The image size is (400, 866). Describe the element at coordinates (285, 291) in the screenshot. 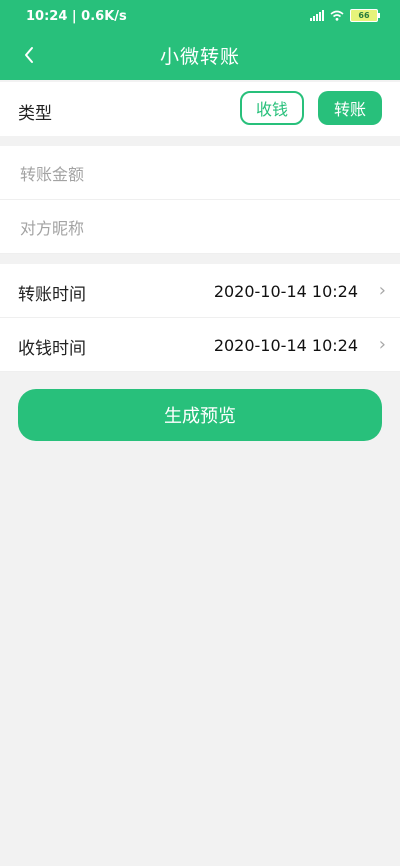

I see `transfer-time-value: 2020-10-14 10:24` at that location.